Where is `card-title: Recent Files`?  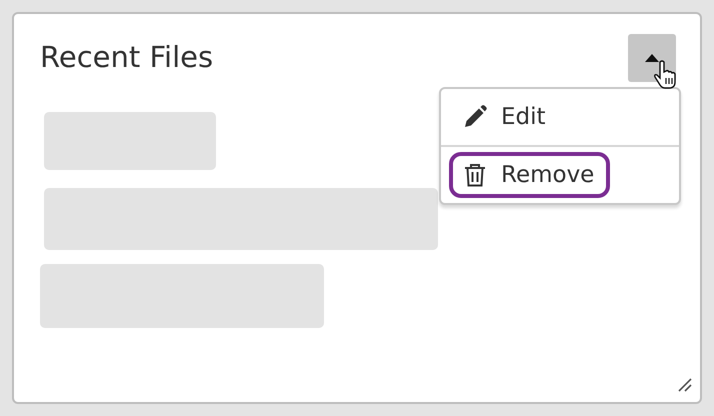 card-title: Recent Files is located at coordinates (127, 57).